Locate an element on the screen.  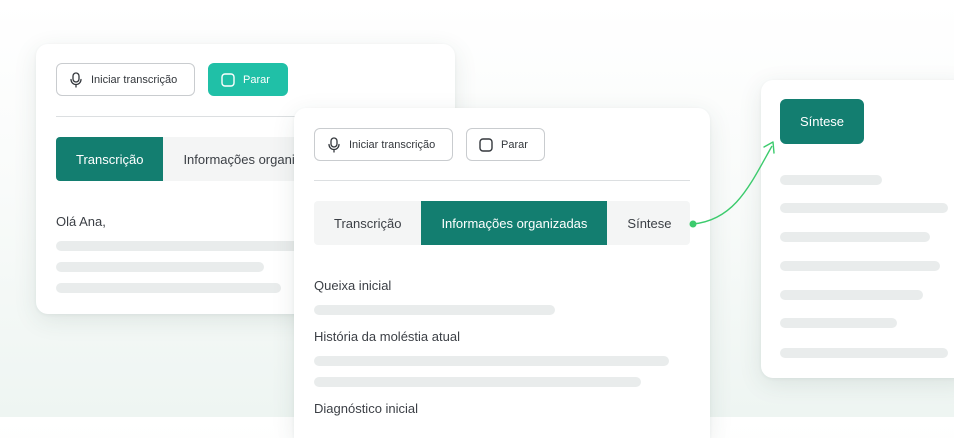
synthesis-card: Síntese is located at coordinates (857, 229).